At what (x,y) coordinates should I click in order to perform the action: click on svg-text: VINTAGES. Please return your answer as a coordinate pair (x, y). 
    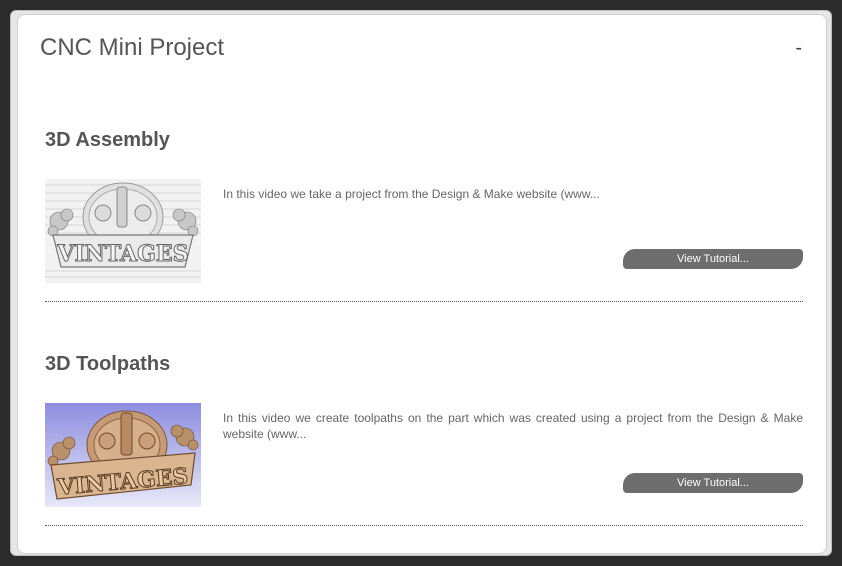
    Looking at the image, I should click on (122, 254).